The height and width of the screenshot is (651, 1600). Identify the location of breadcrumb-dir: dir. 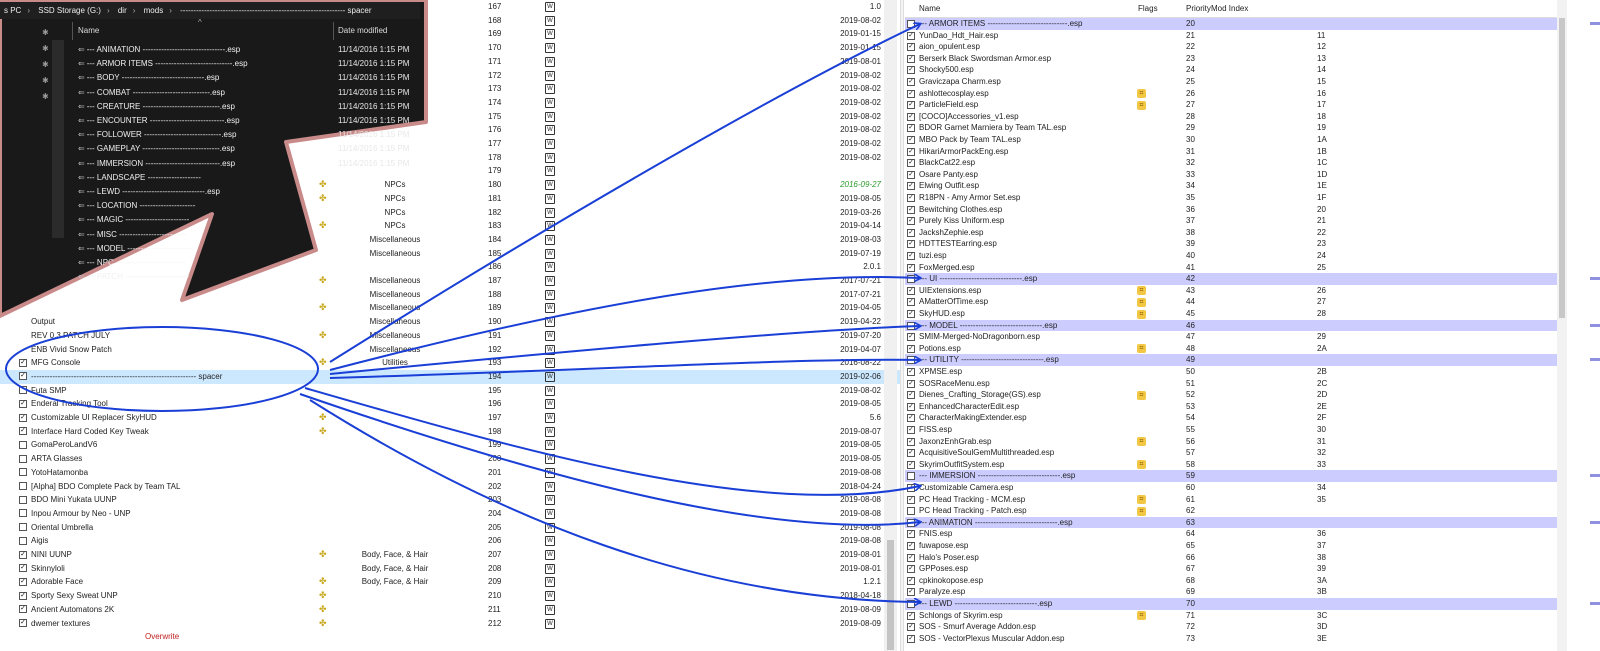
(122, 10).